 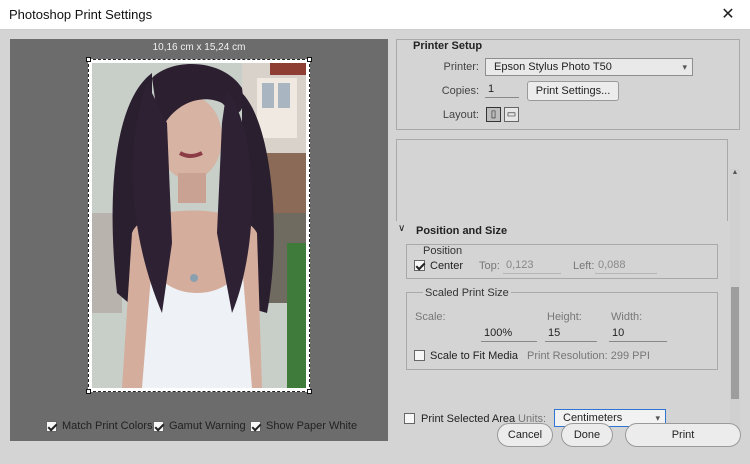 What do you see at coordinates (468, 419) in the screenshot?
I see `print-selected-area-label: Print Selected Area` at bounding box center [468, 419].